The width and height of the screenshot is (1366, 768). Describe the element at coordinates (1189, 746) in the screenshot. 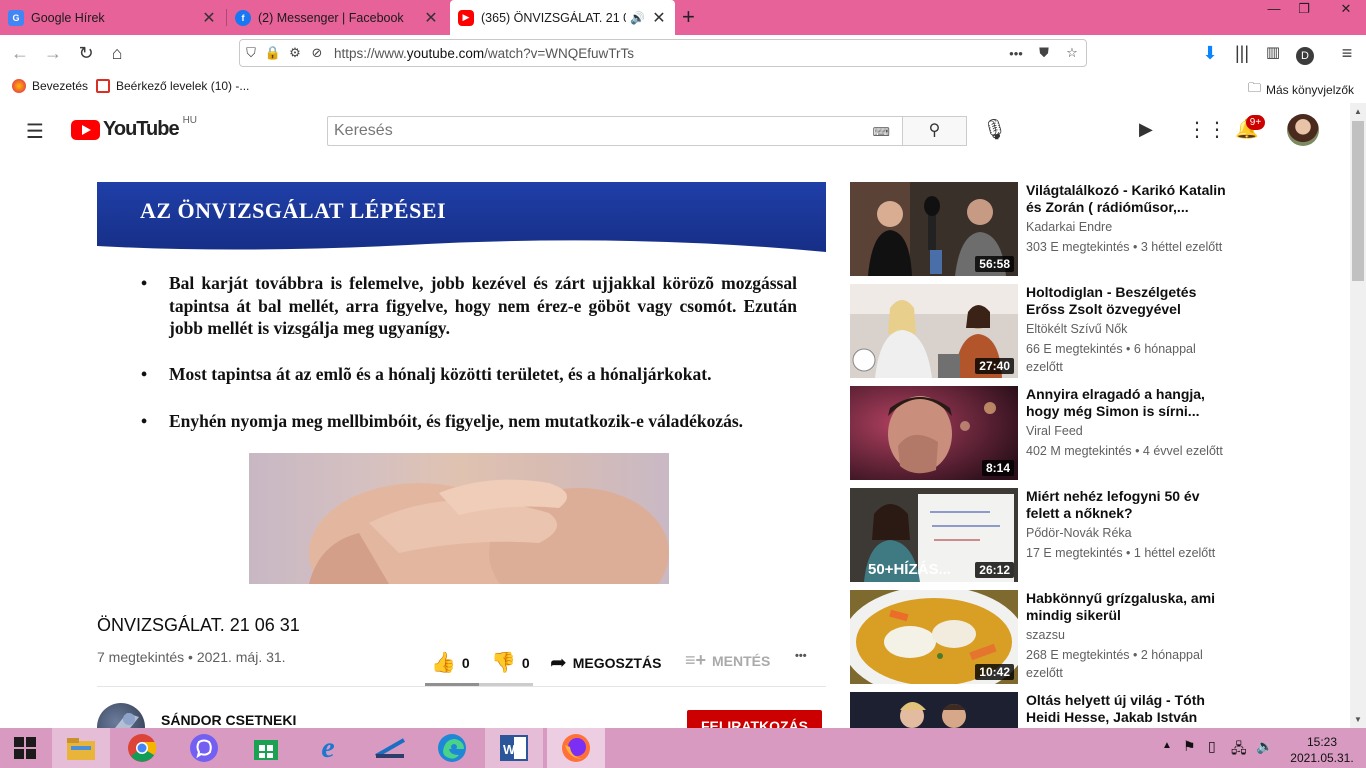

I see `action-center-flag-icon: ⚑` at that location.